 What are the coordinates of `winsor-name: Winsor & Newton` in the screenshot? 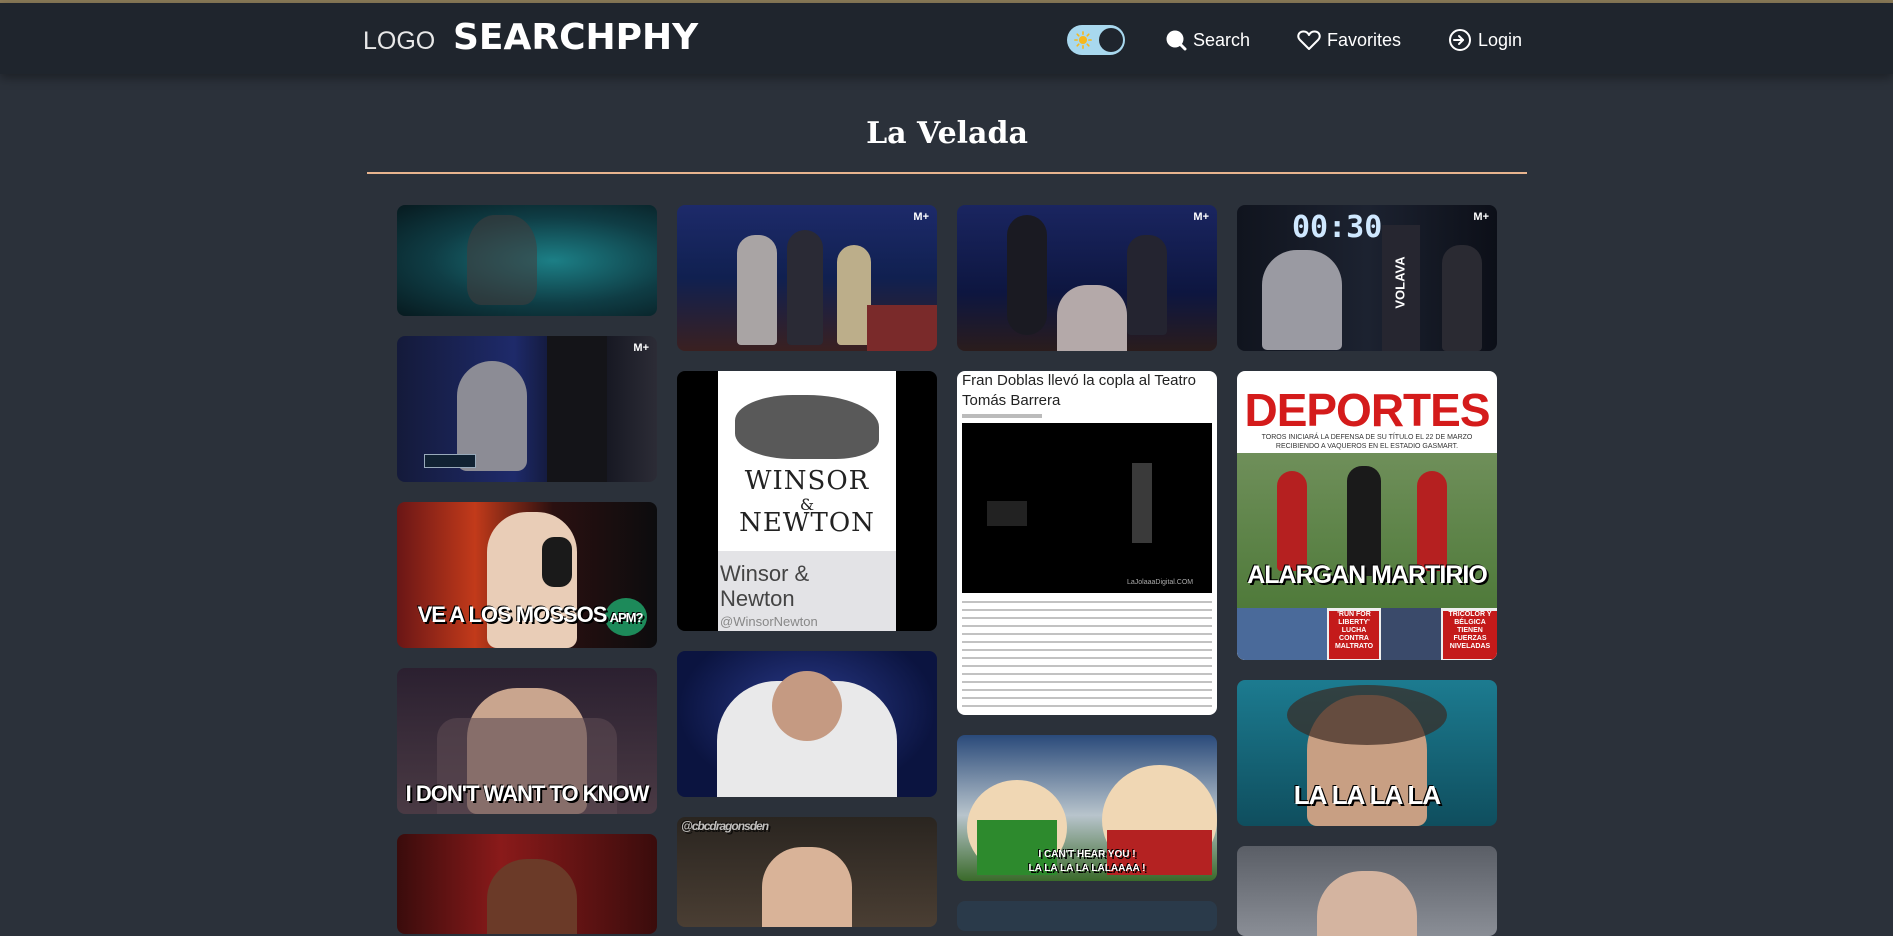 It's located at (765, 586).